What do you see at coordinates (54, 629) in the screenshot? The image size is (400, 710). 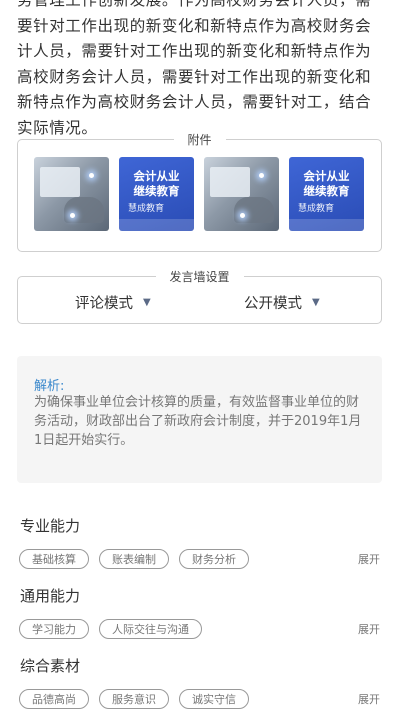 I see `tag-item: 学习能力` at bounding box center [54, 629].